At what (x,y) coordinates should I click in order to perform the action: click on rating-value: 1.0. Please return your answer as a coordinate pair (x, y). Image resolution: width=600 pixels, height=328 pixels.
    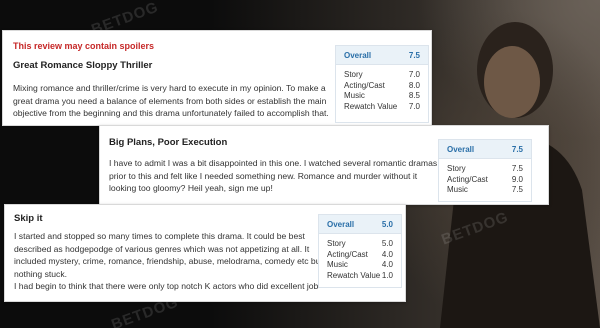
    Looking at the image, I should click on (387, 275).